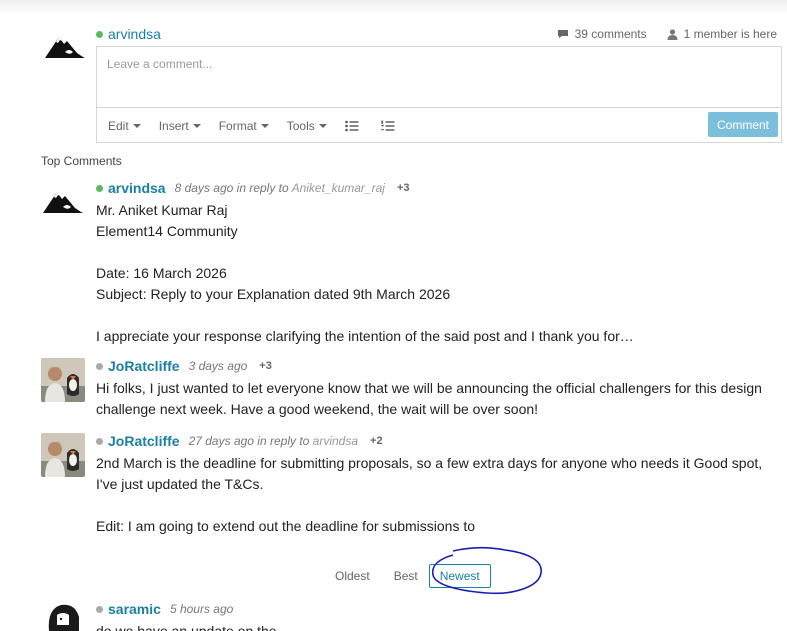 Image resolution: width=787 pixels, height=631 pixels. What do you see at coordinates (743, 124) in the screenshot?
I see `comment-submit-button: Comment` at bounding box center [743, 124].